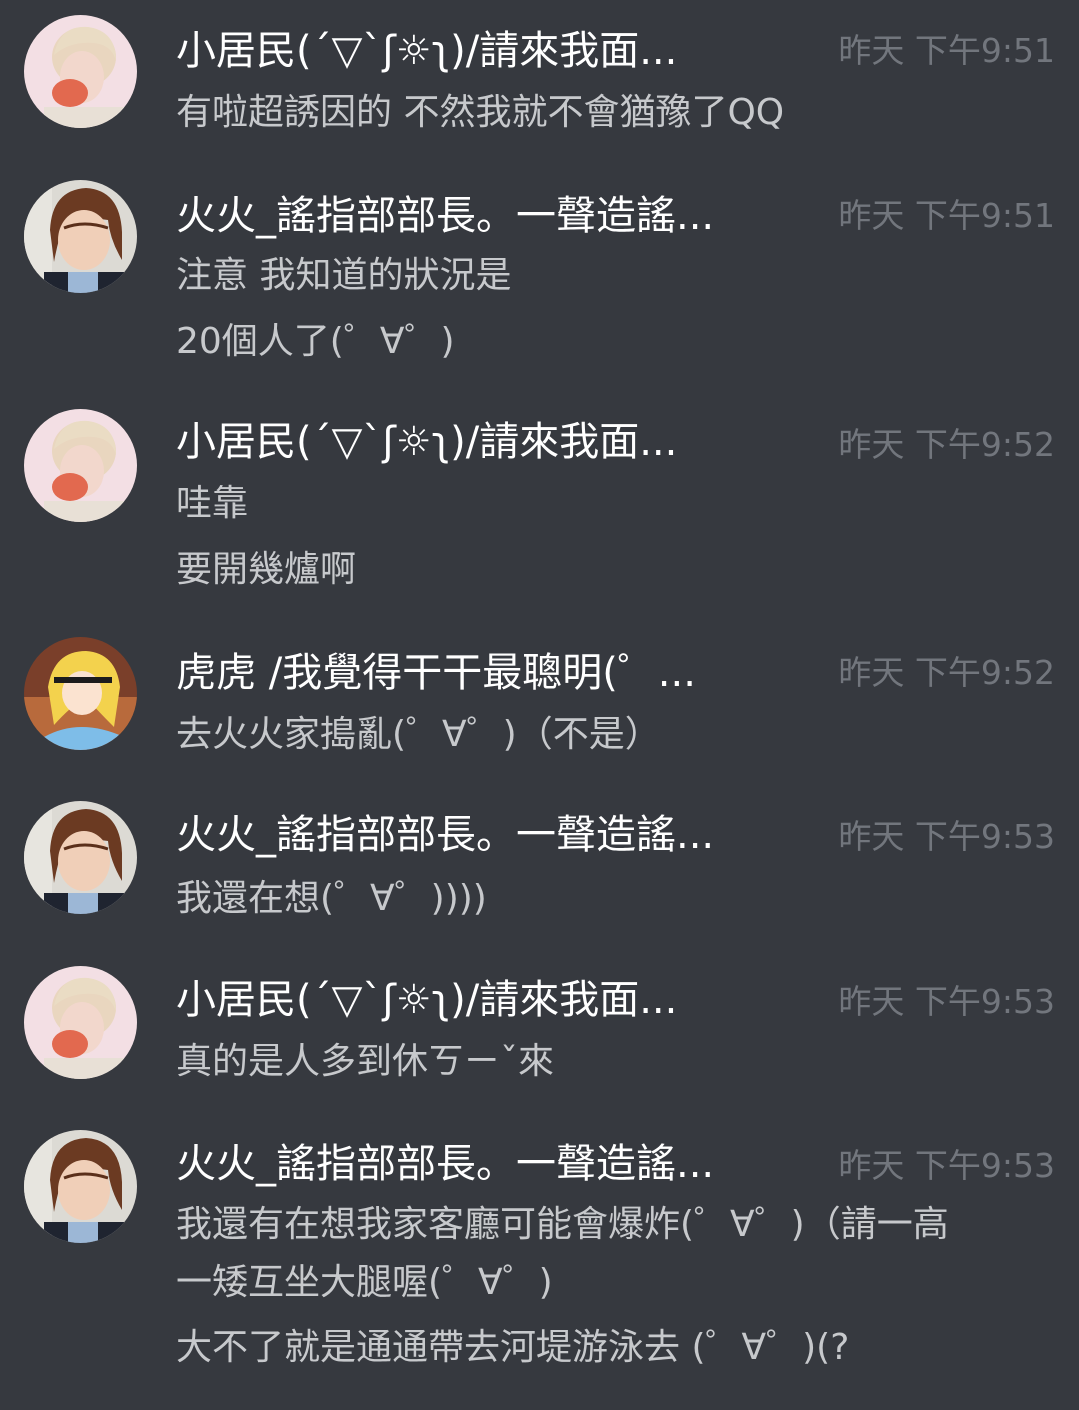  I want to click on message-text: 注意 我知道的狀況是, so click(344, 275).